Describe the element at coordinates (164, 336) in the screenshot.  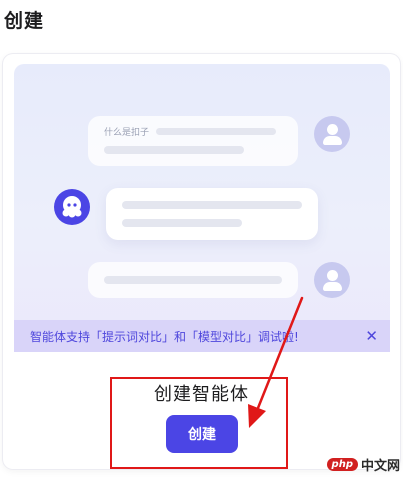
I see `notice-text: 智能体支持「提示词对比」和「模型对比」调试啦!` at that location.